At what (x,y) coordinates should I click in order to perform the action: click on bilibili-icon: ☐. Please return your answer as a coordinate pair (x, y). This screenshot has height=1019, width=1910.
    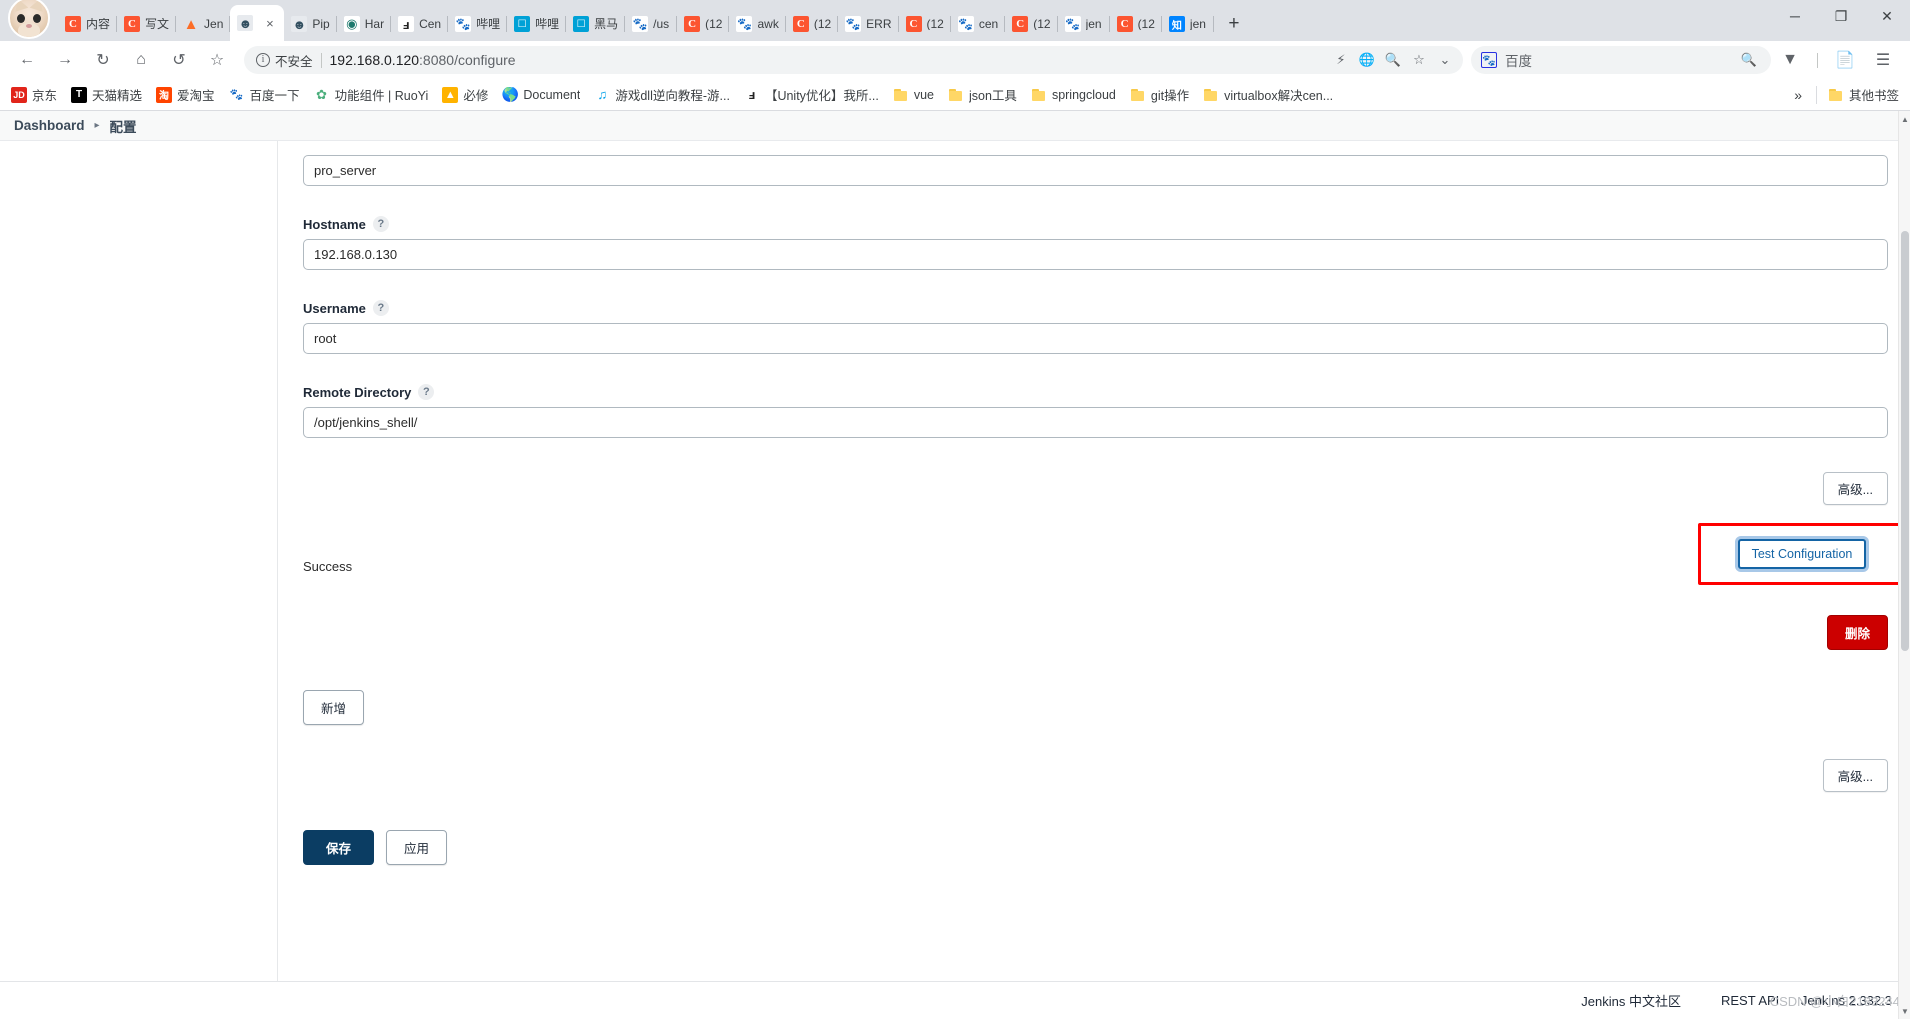
    Looking at the image, I should click on (522, 24).